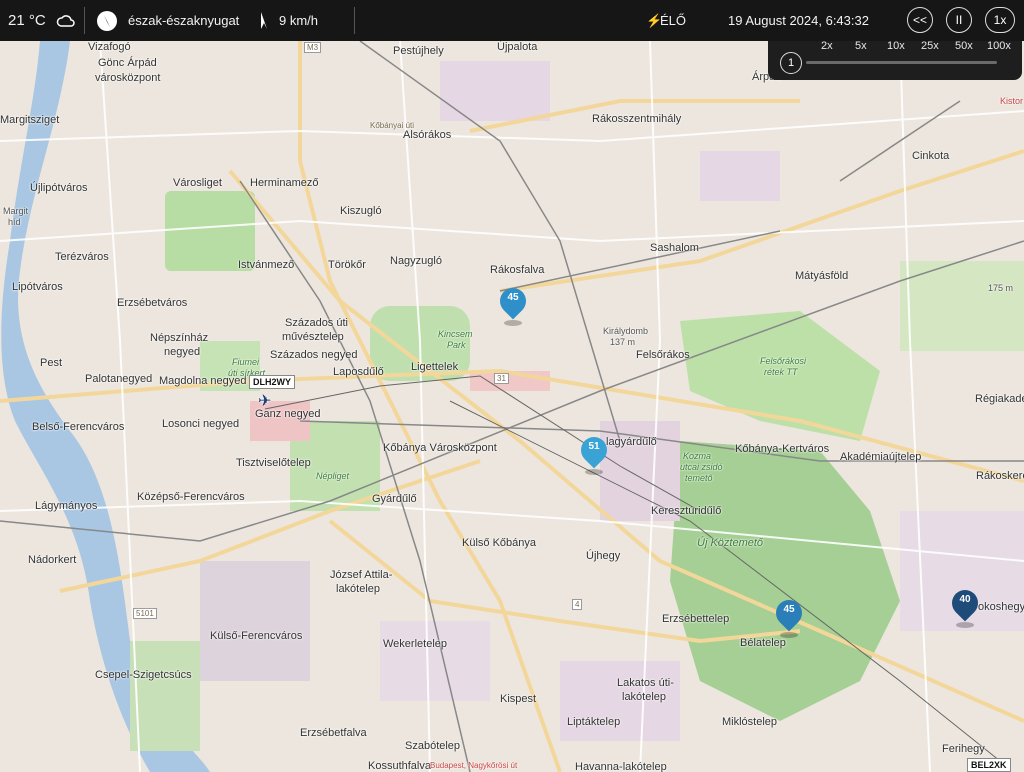 Image resolution: width=1024 pixels, height=772 pixels. What do you see at coordinates (931, 156) in the screenshot?
I see `map-label: Cinkota` at bounding box center [931, 156].